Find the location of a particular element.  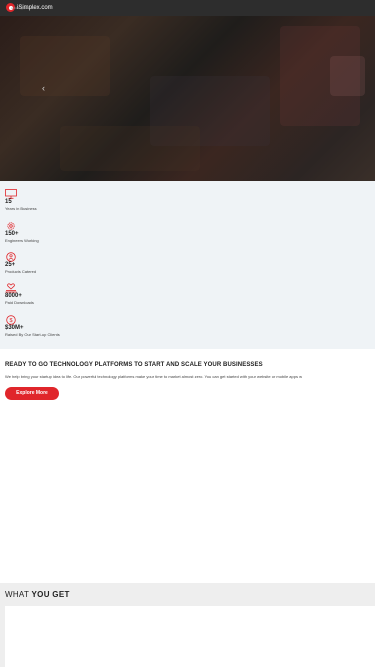

chevron-left-icon: ‹ is located at coordinates (43, 88).